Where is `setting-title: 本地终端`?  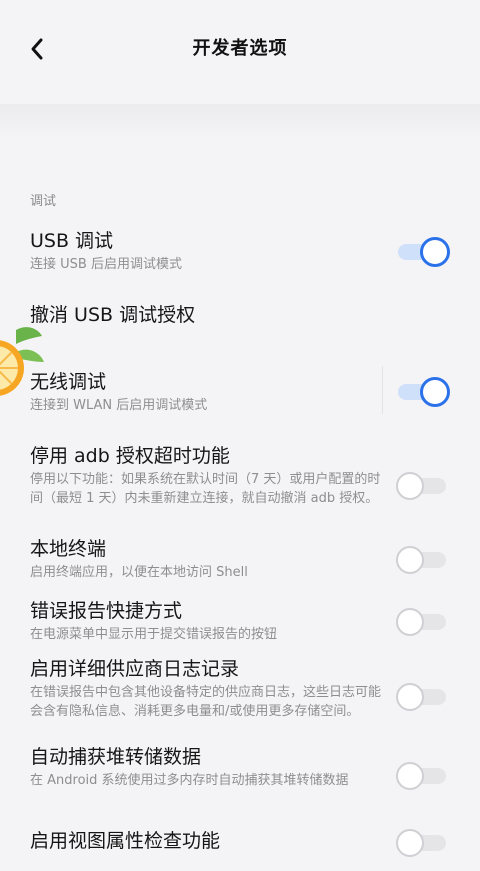 setting-title: 本地终端 is located at coordinates (68, 549).